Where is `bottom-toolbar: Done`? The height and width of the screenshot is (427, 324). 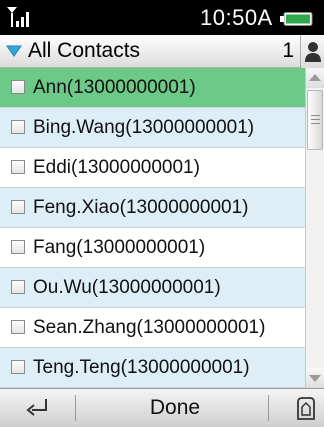
bottom-toolbar: Done is located at coordinates (162, 407).